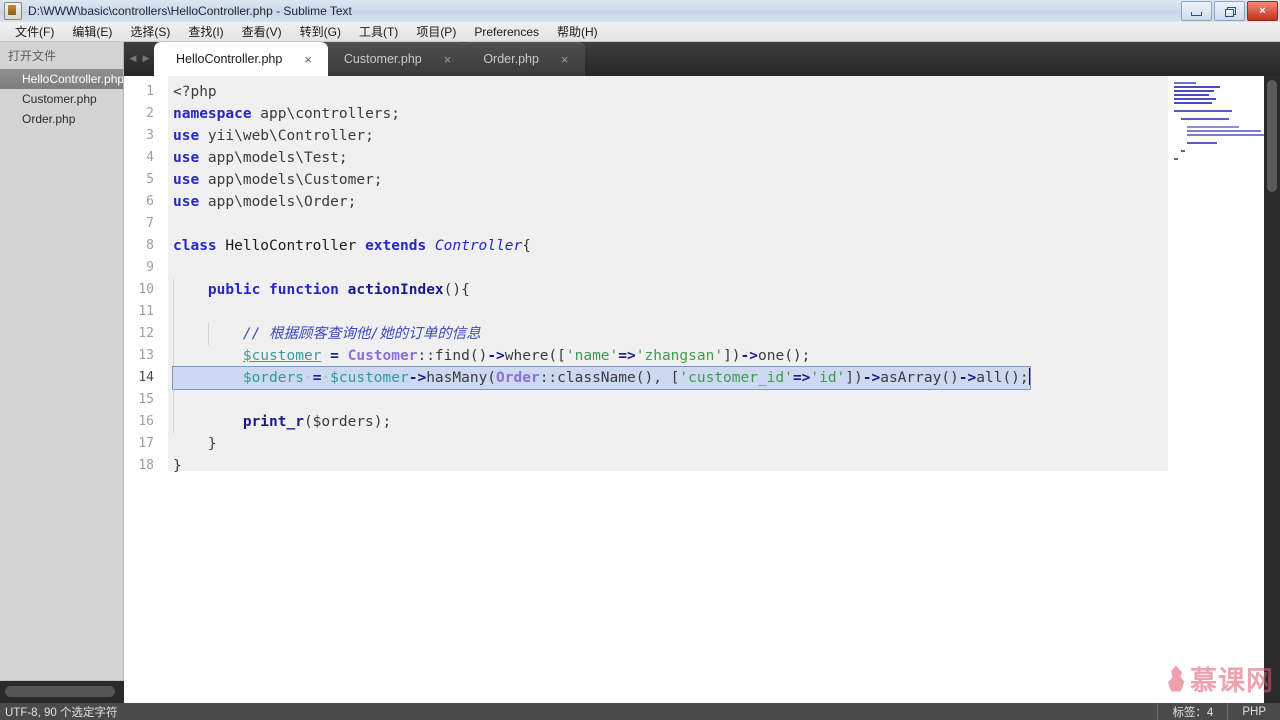 This screenshot has height=720, width=1280. Describe the element at coordinates (229, 59) in the screenshot. I see `tab-label: HelloController.php` at that location.